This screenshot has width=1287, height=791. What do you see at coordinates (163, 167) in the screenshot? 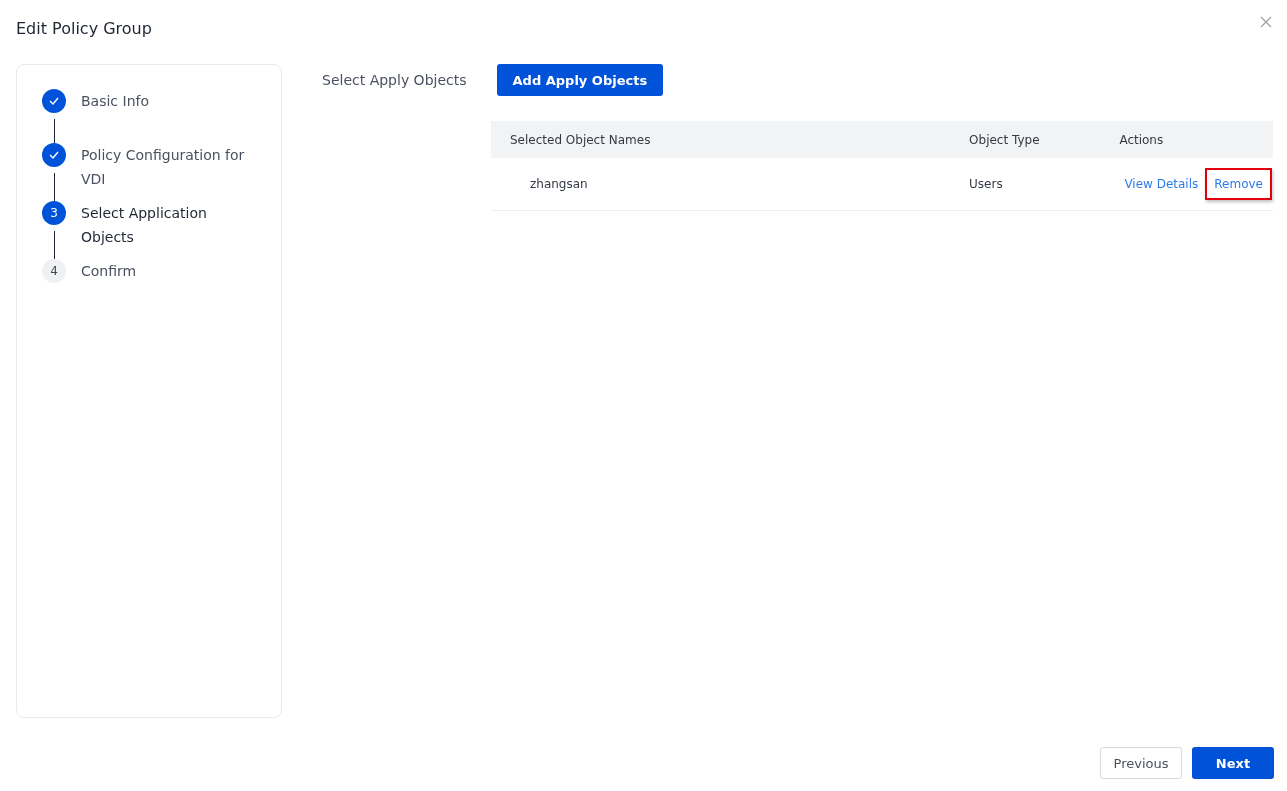
I see `step-label: Policy Configuration for VDI` at bounding box center [163, 167].